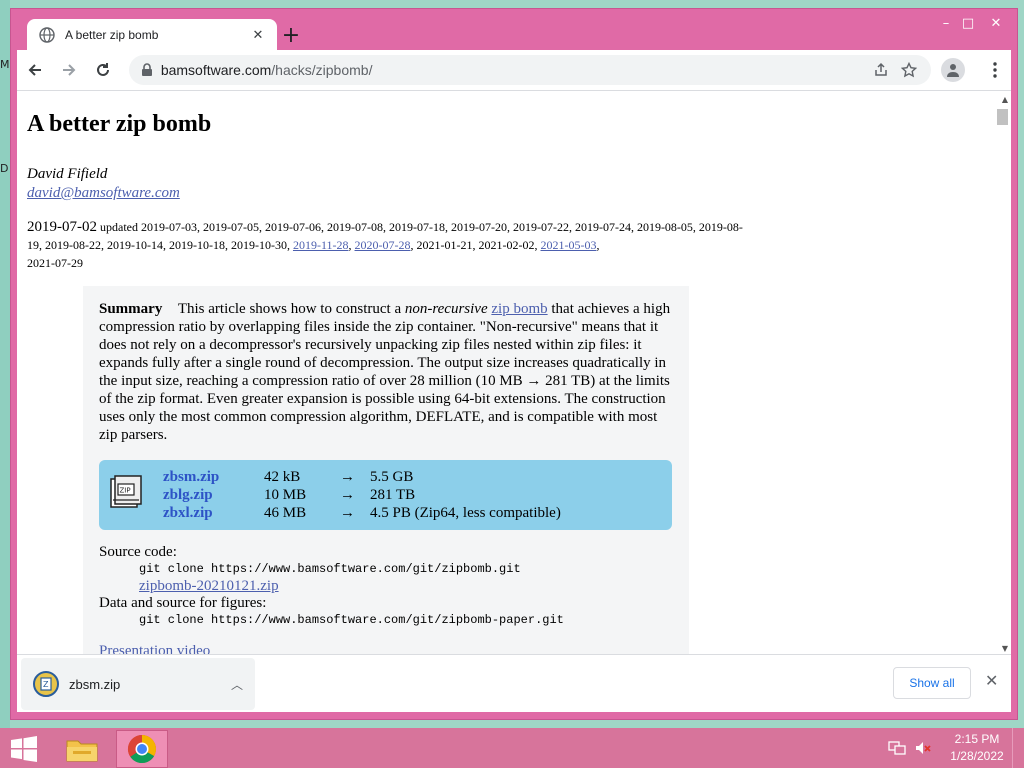  What do you see at coordinates (103, 193) in the screenshot?
I see `author-email-link: david@bamsoftware.com` at bounding box center [103, 193].